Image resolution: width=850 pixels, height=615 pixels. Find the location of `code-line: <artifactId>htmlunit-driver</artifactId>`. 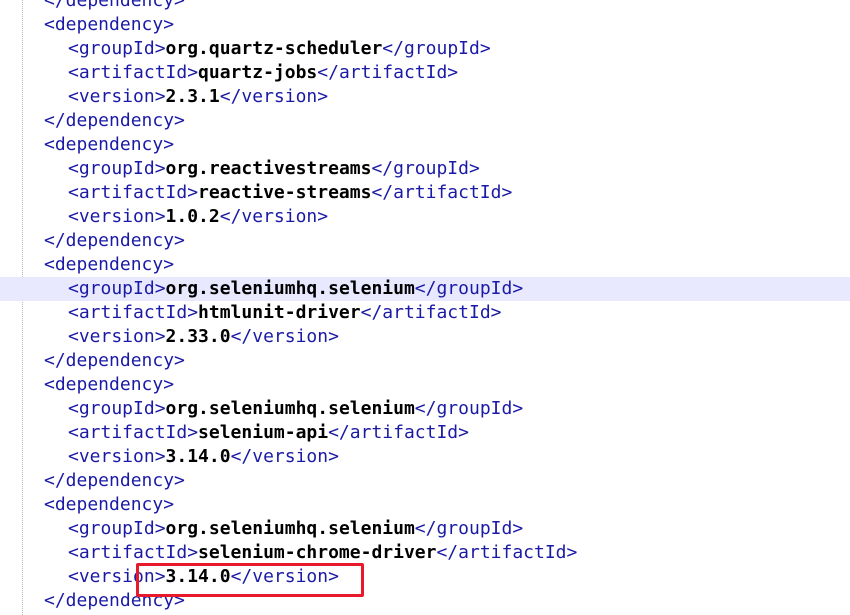

code-line: <artifactId>htmlunit-driver</artifactId> is located at coordinates (425, 313).